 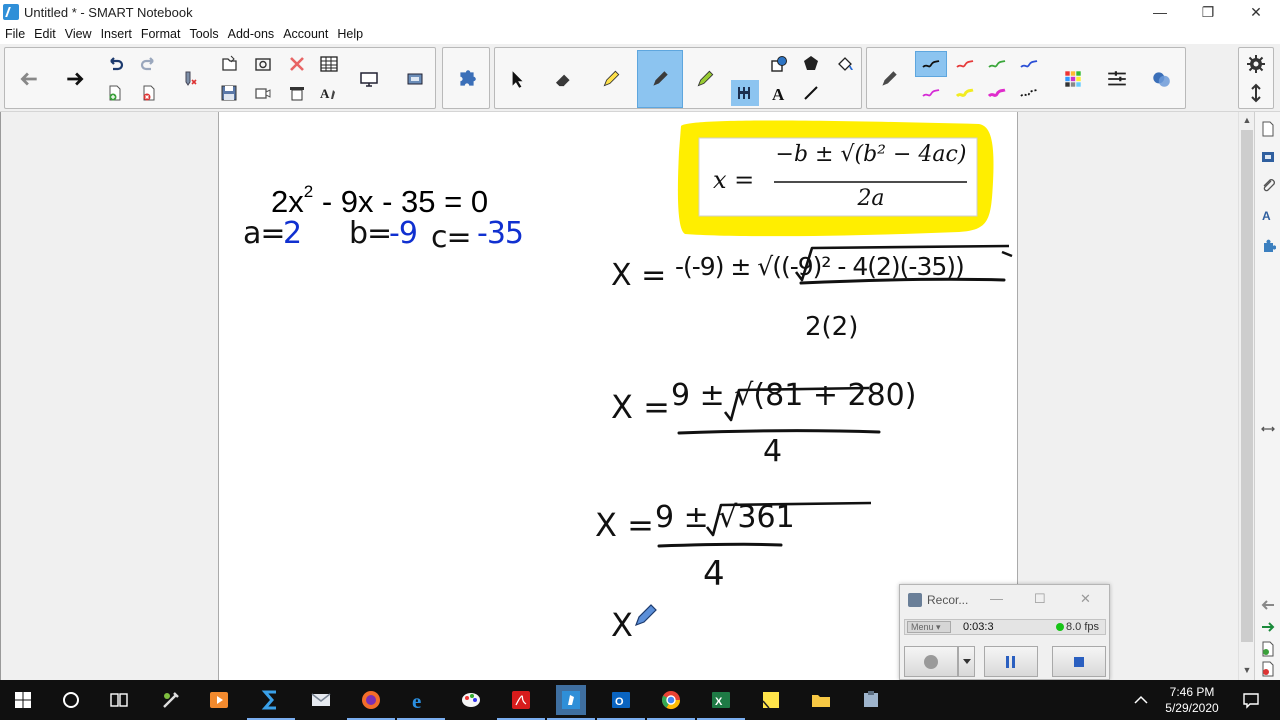 What do you see at coordinates (1247, 386) in the screenshot?
I see `scroll-thumb` at bounding box center [1247, 386].